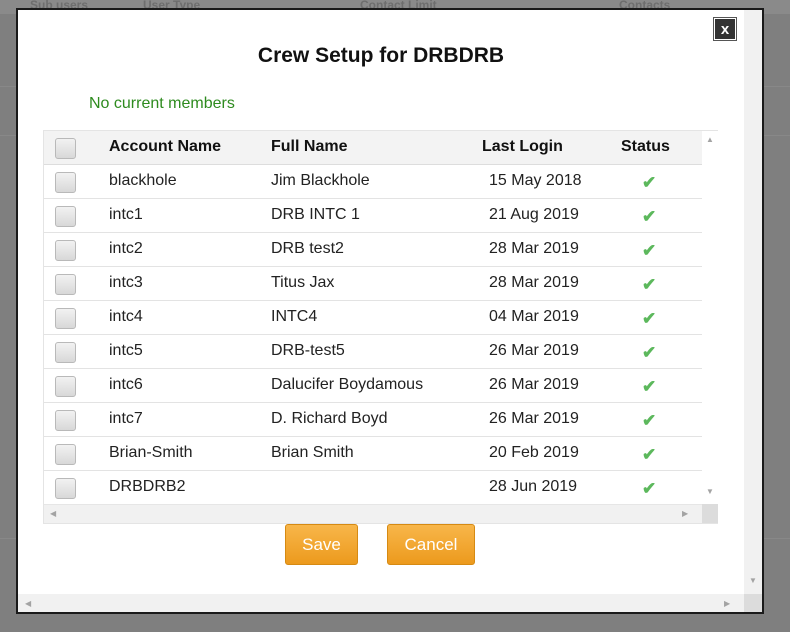 The image size is (790, 632). I want to click on table-row: blackhole Jim Blackhole 15 May 2018 ✔, so click(373, 182).